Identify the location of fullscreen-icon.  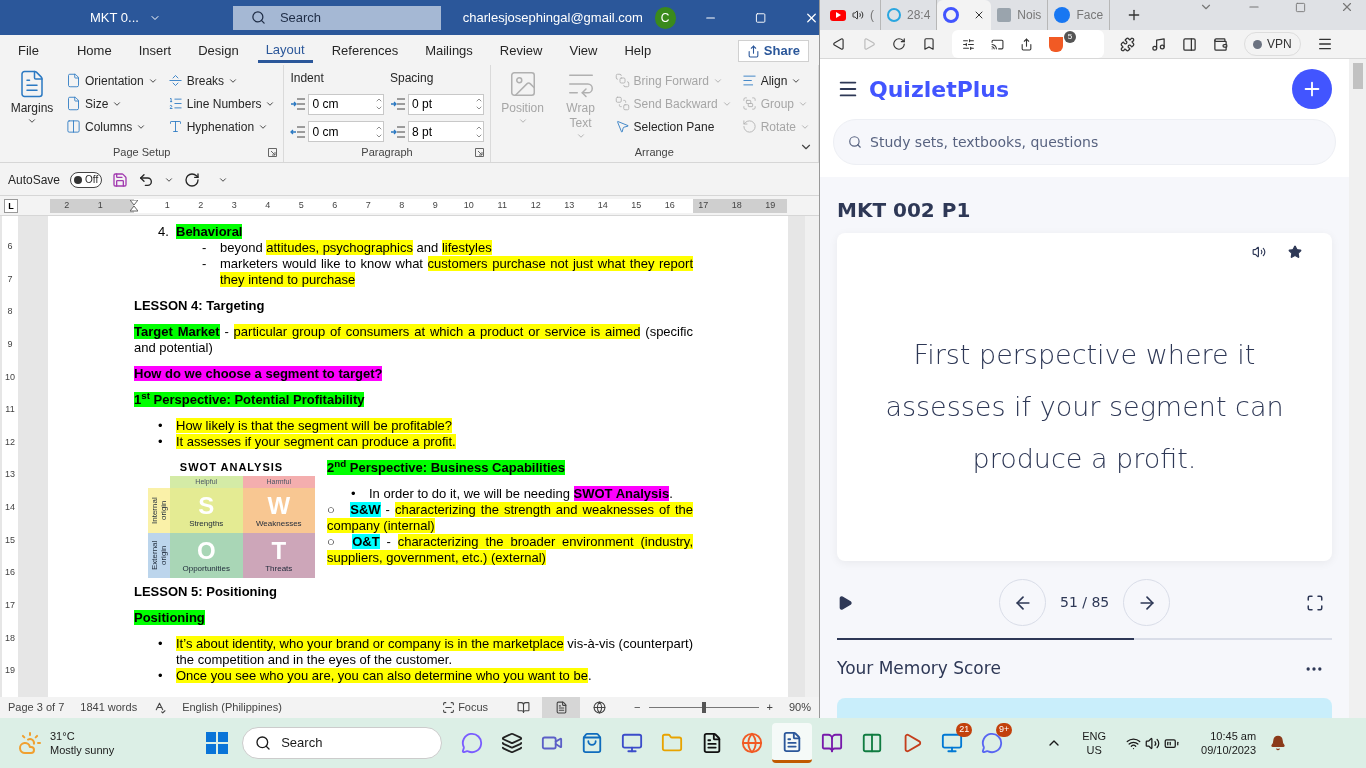
(1315, 602).